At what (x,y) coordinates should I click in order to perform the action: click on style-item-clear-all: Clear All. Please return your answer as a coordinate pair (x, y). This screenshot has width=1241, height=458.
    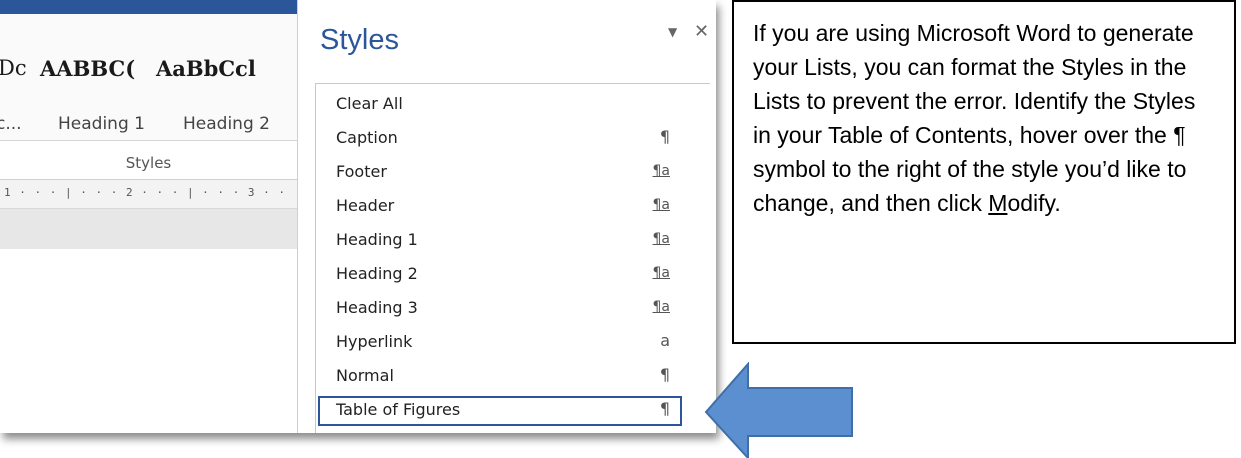
    Looking at the image, I should click on (500, 105).